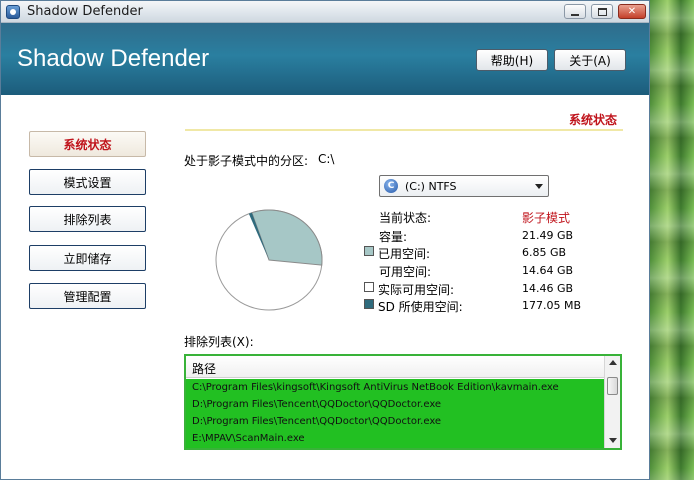 The image size is (694, 480). Describe the element at coordinates (369, 287) in the screenshot. I see `actual-free-legend-swatch` at that location.